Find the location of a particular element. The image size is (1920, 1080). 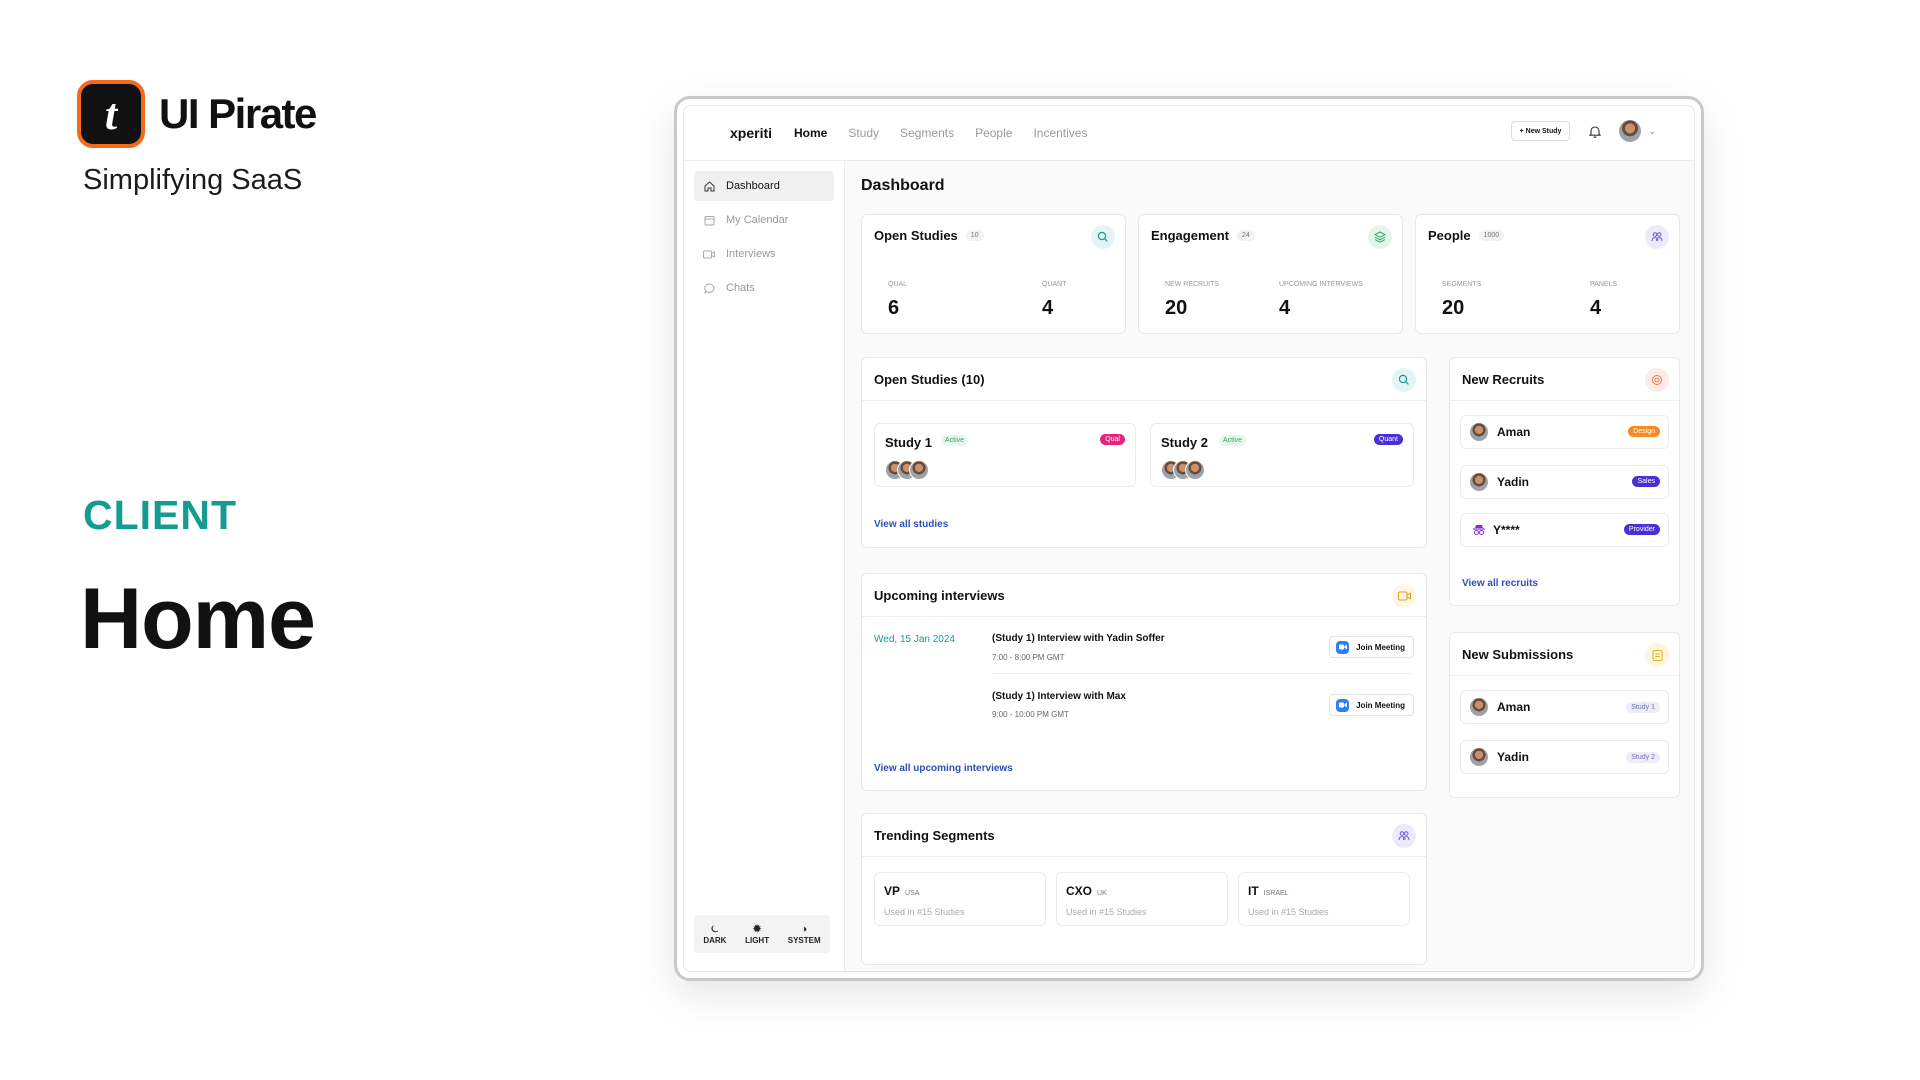

segment-name: VP is located at coordinates (892, 891).